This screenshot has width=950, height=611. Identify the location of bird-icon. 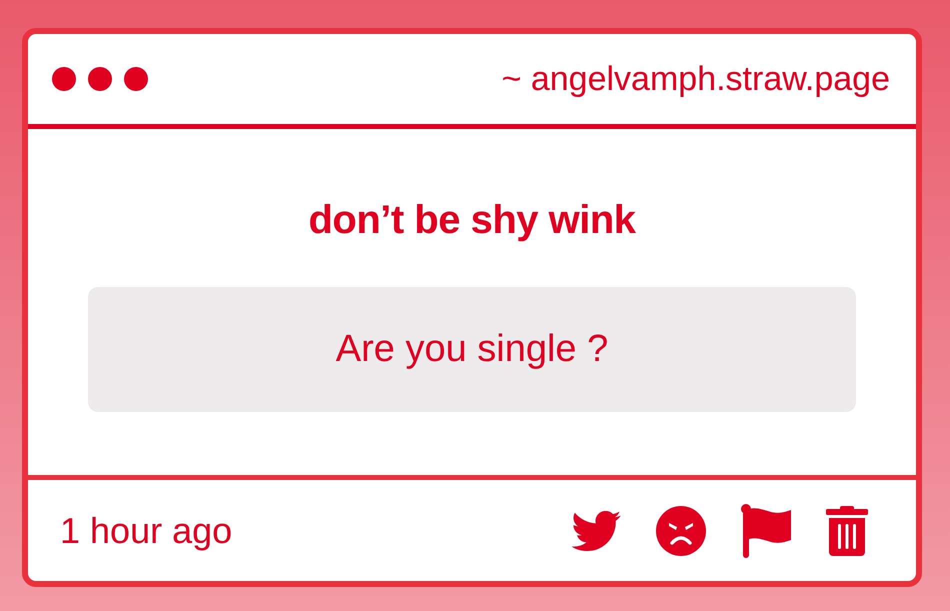
(595, 530).